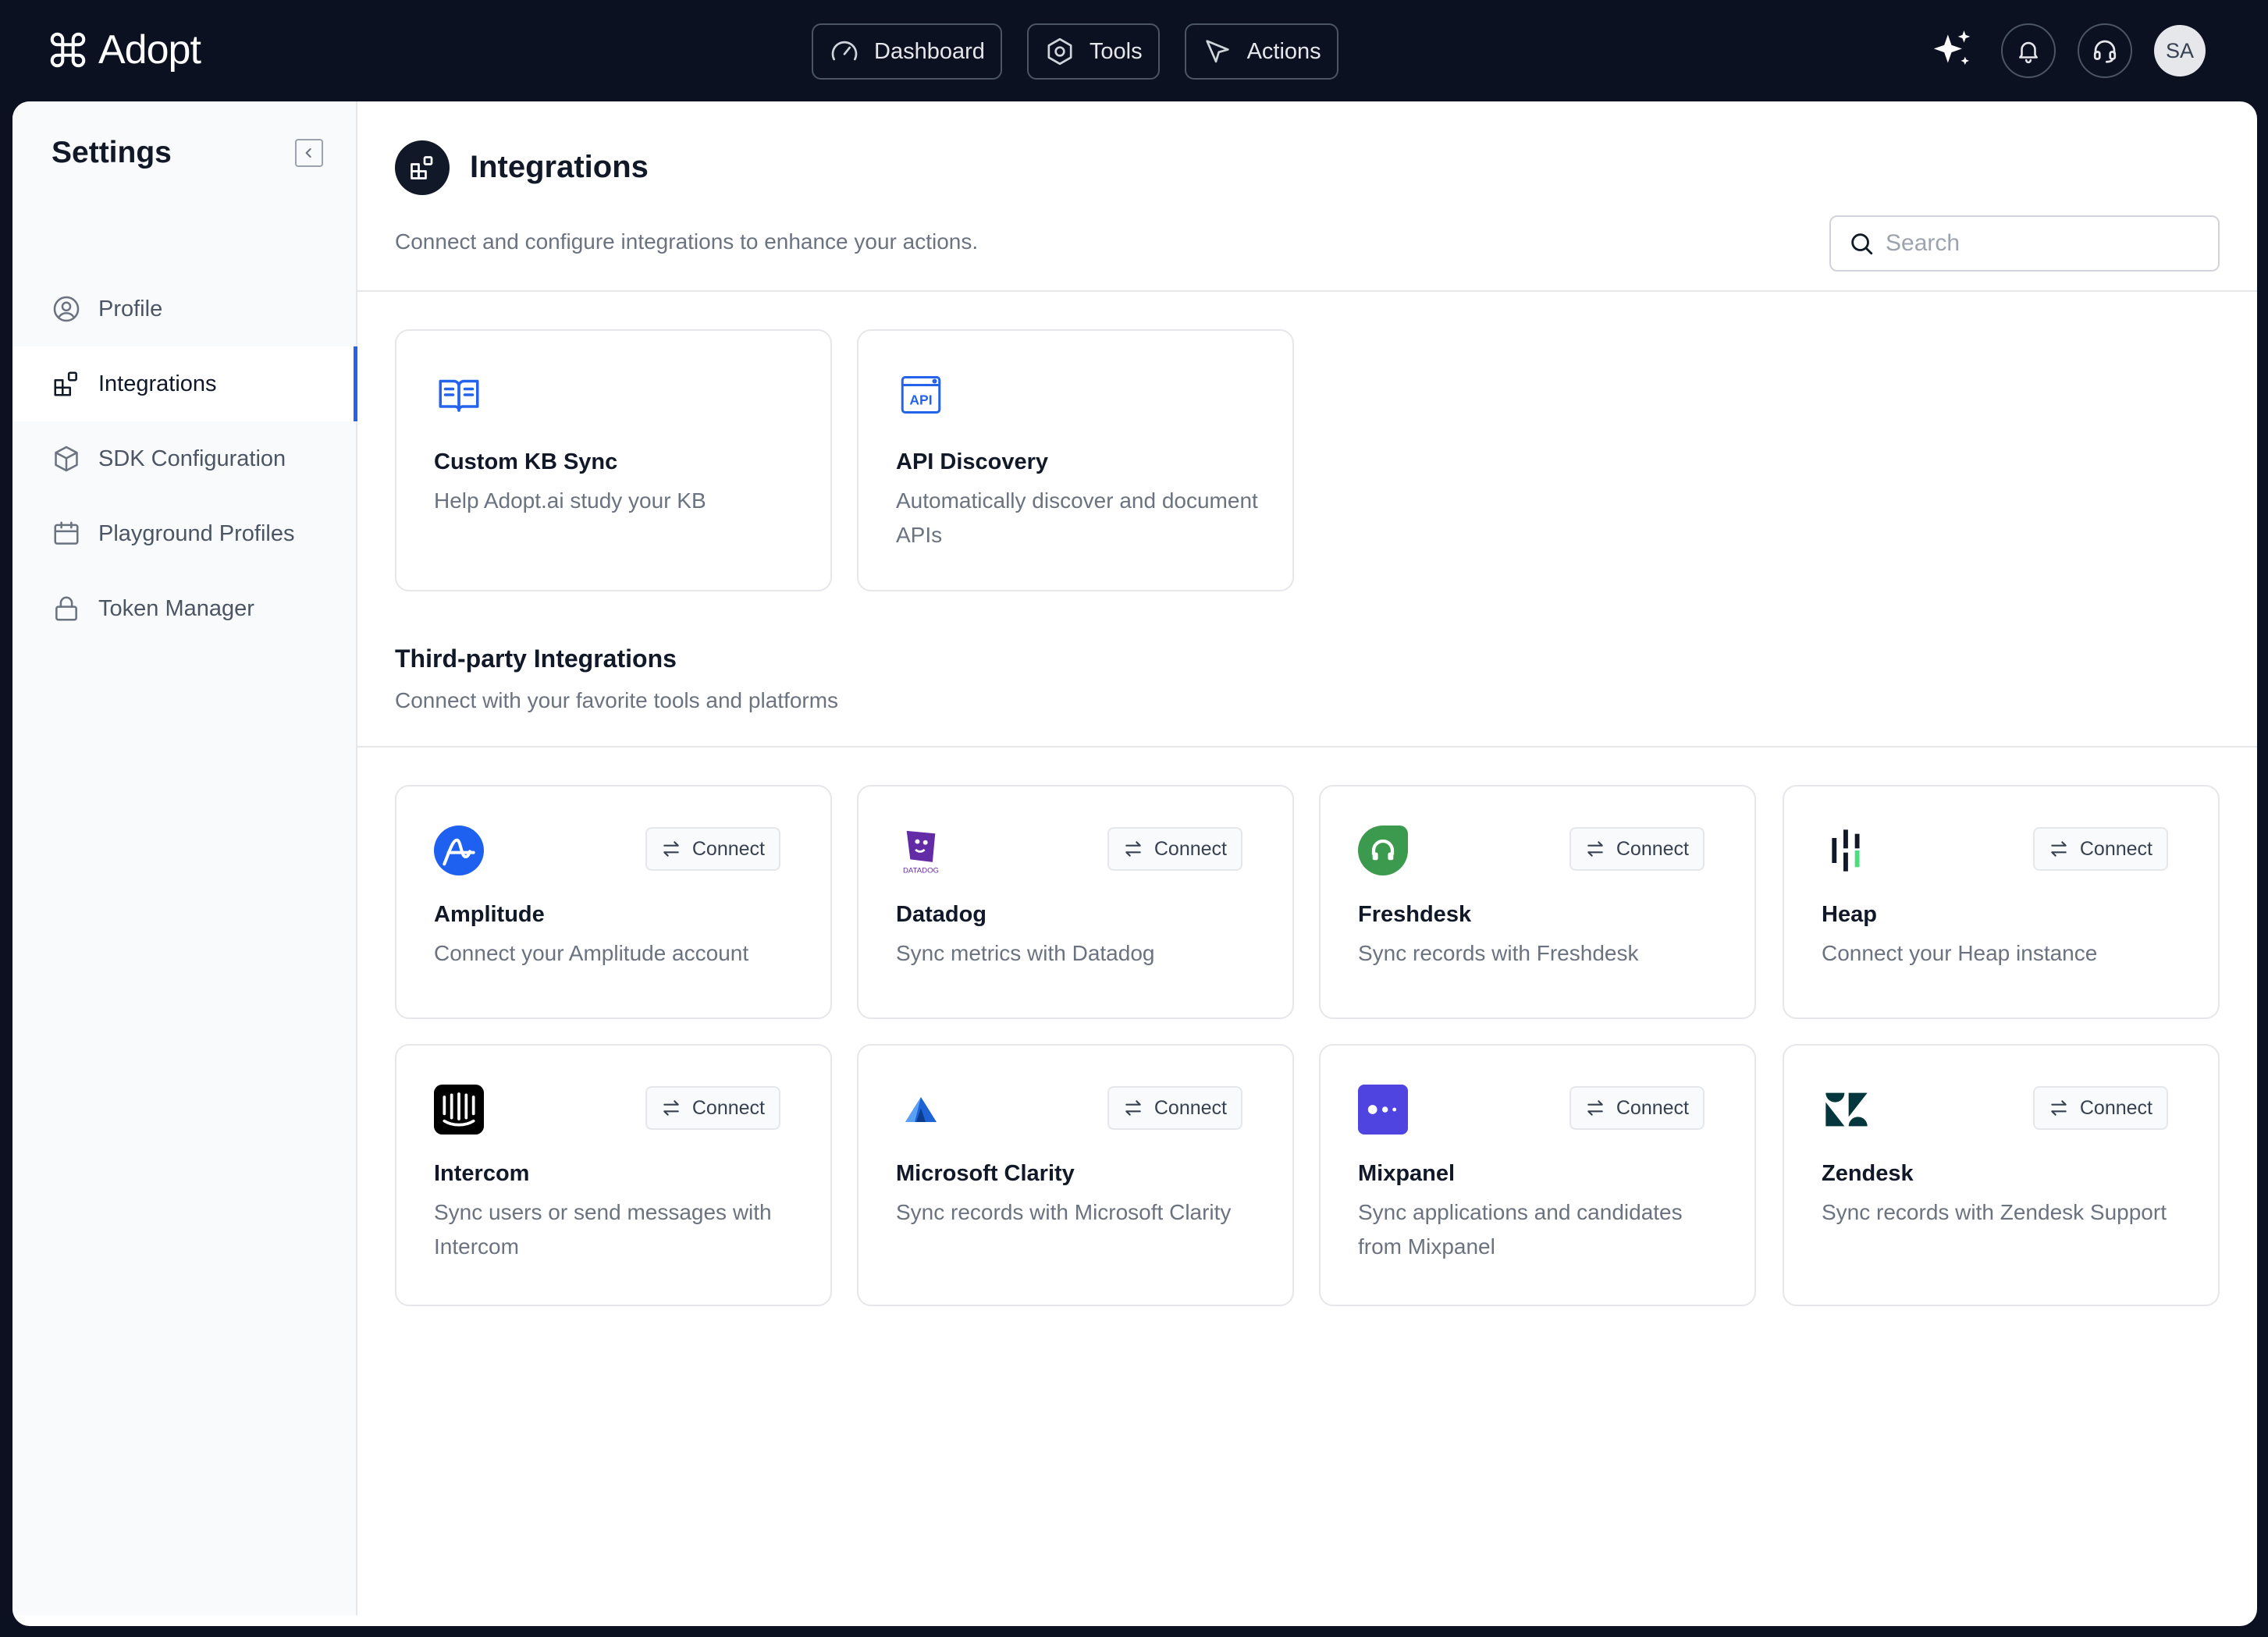  Describe the element at coordinates (149, 50) in the screenshot. I see `app-name: Adopt` at that location.